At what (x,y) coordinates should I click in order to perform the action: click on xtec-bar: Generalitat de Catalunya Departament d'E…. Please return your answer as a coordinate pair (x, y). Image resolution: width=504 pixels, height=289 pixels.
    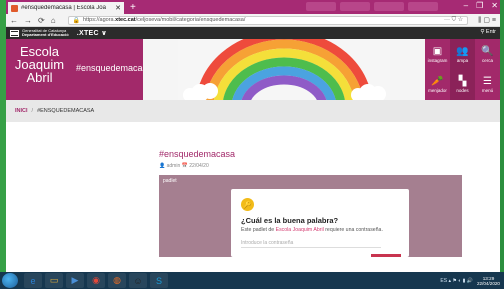
    Looking at the image, I should click on (253, 33).